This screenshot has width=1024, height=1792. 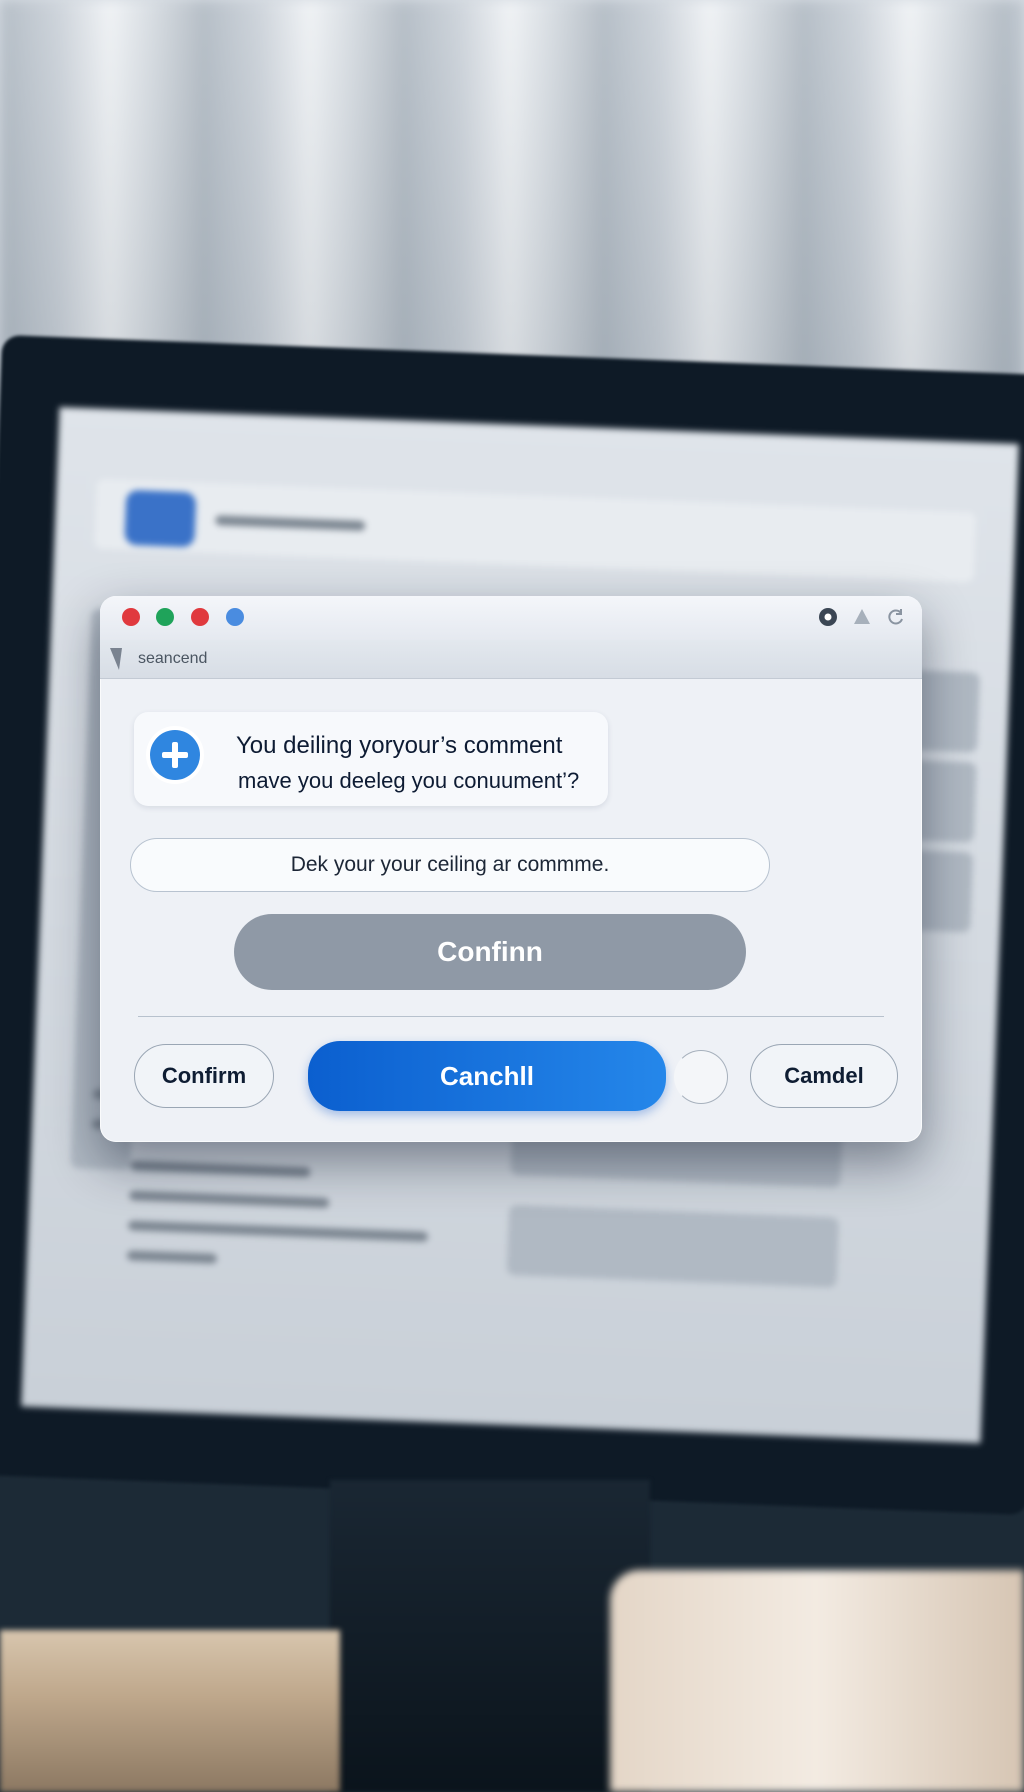 I want to click on background-header, so click(x=535, y=530).